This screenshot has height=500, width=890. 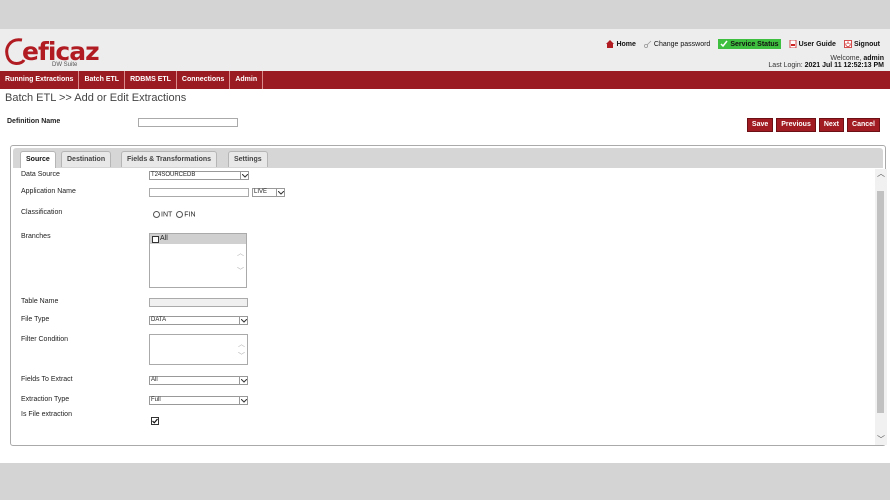 I want to click on file-type-value: DATA, so click(x=159, y=320).